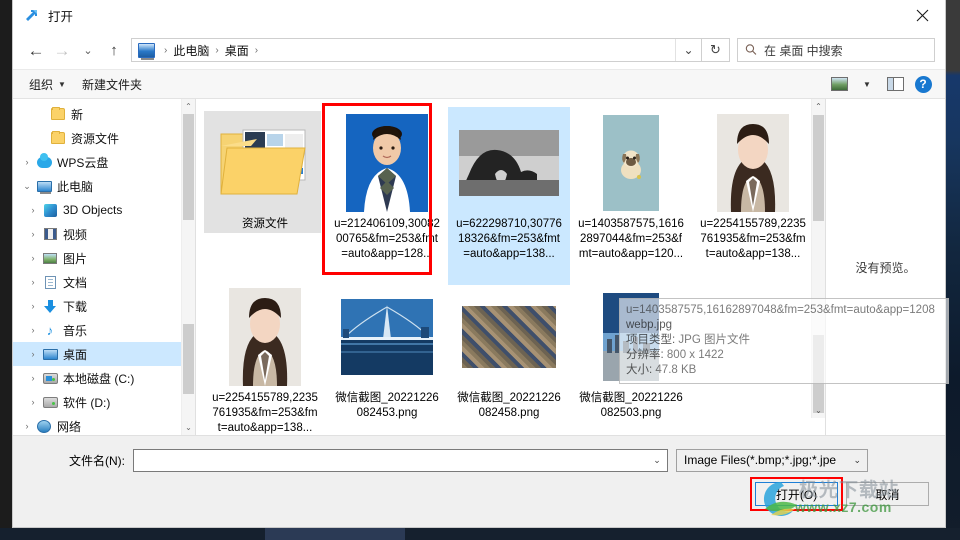  What do you see at coordinates (88, 50) in the screenshot?
I see `recent-locations-icon: ⌄` at bounding box center [88, 50].